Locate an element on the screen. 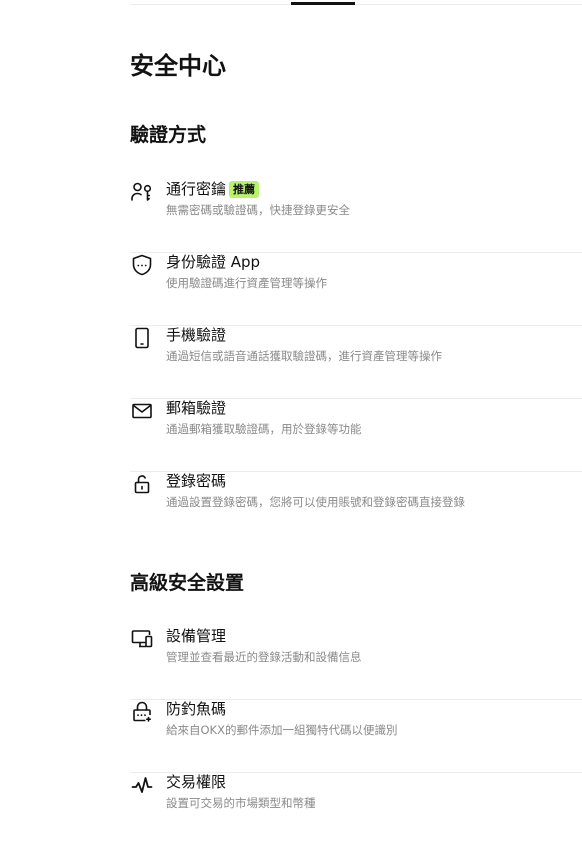 The width and height of the screenshot is (582, 846). verification-item-email: 郵箱驗證 通過郵箱獲取驗證碼，用於登錄等功能 is located at coordinates (356, 435).